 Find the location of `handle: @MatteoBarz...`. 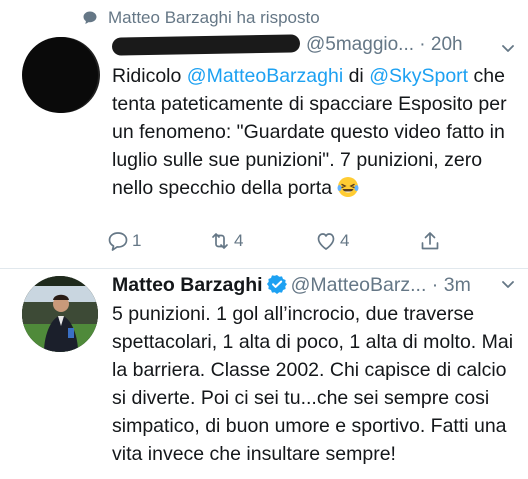

handle: @MatteoBarz... is located at coordinates (359, 285).